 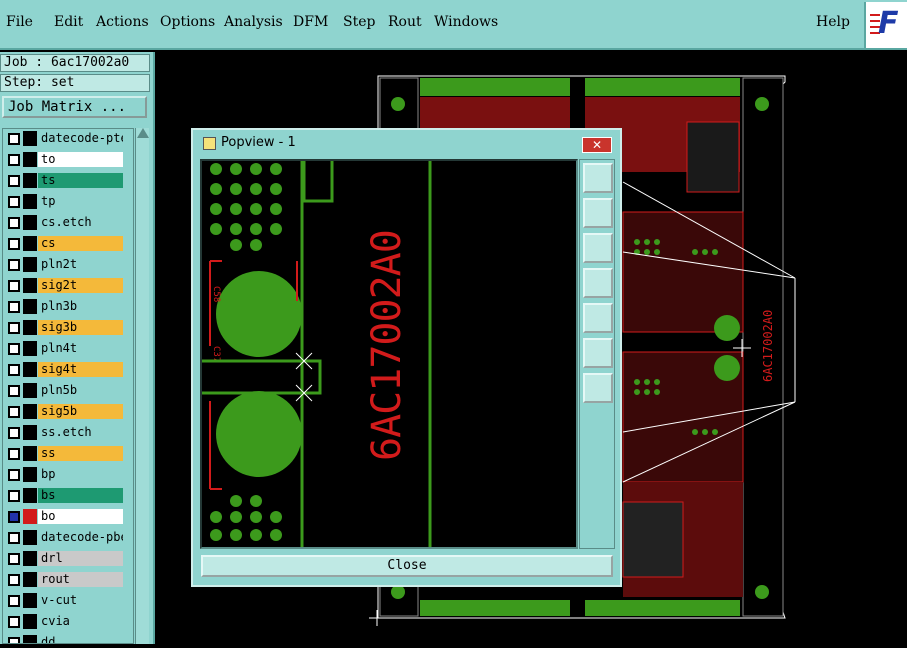 I want to click on layer-name: v-cut, so click(x=80, y=600).